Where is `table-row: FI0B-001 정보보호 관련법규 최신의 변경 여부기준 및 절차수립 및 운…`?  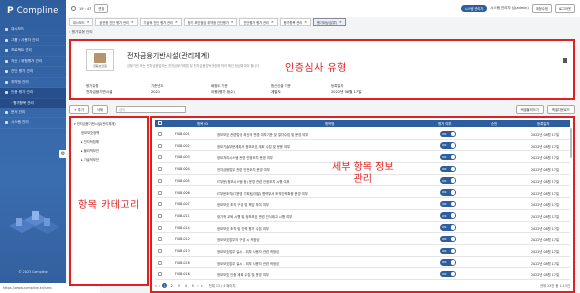
table-row: FI0B-001 정보보호 관련법규 최신의 변경 여부기준 및 절차수립 및 운… is located at coordinates (362, 134).